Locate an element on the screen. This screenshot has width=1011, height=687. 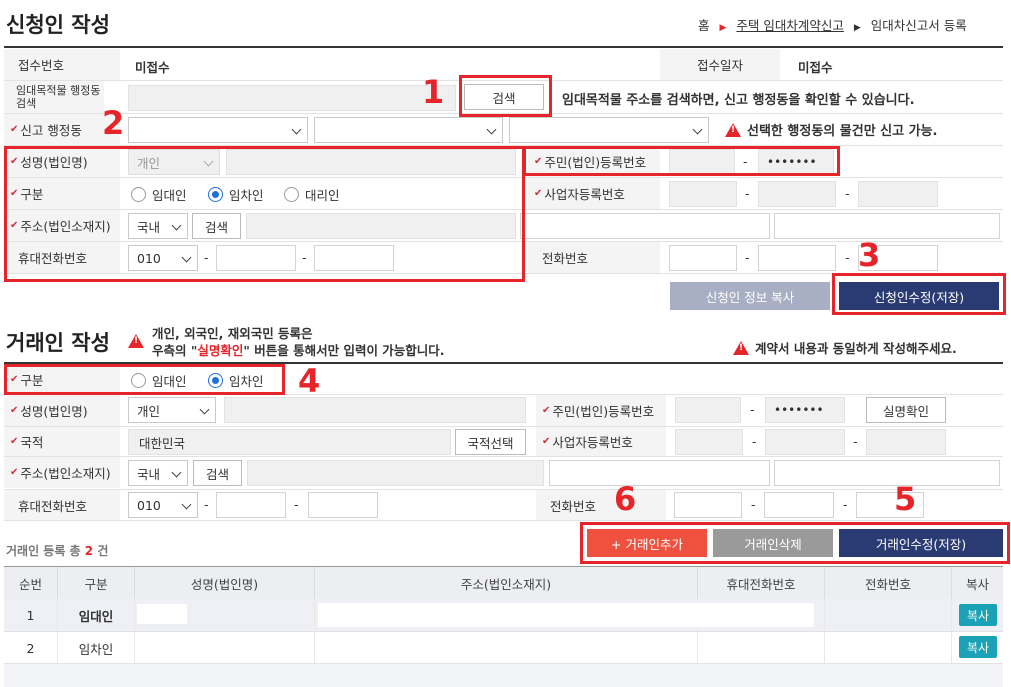
party-mobile-prefix-select: 010 is located at coordinates (163, 505).